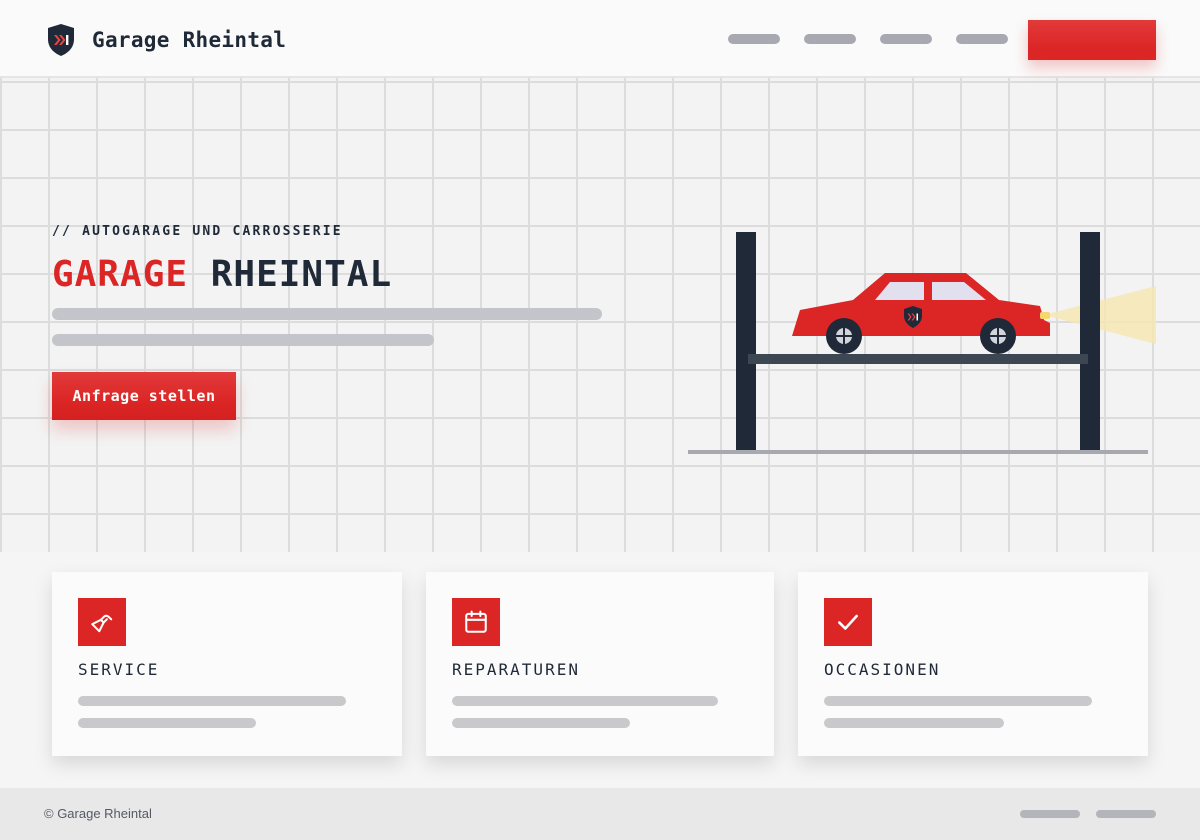 This screenshot has width=1200, height=840. What do you see at coordinates (1092, 40) in the screenshot?
I see `header-cta-button` at bounding box center [1092, 40].